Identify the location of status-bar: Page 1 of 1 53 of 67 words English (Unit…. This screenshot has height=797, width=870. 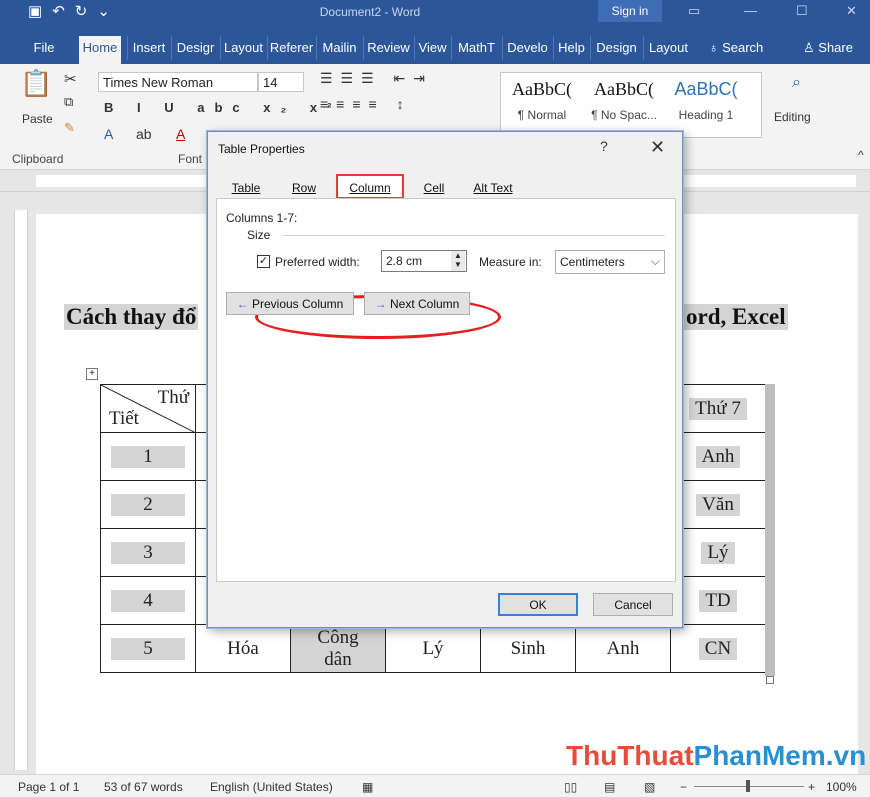
(435, 785).